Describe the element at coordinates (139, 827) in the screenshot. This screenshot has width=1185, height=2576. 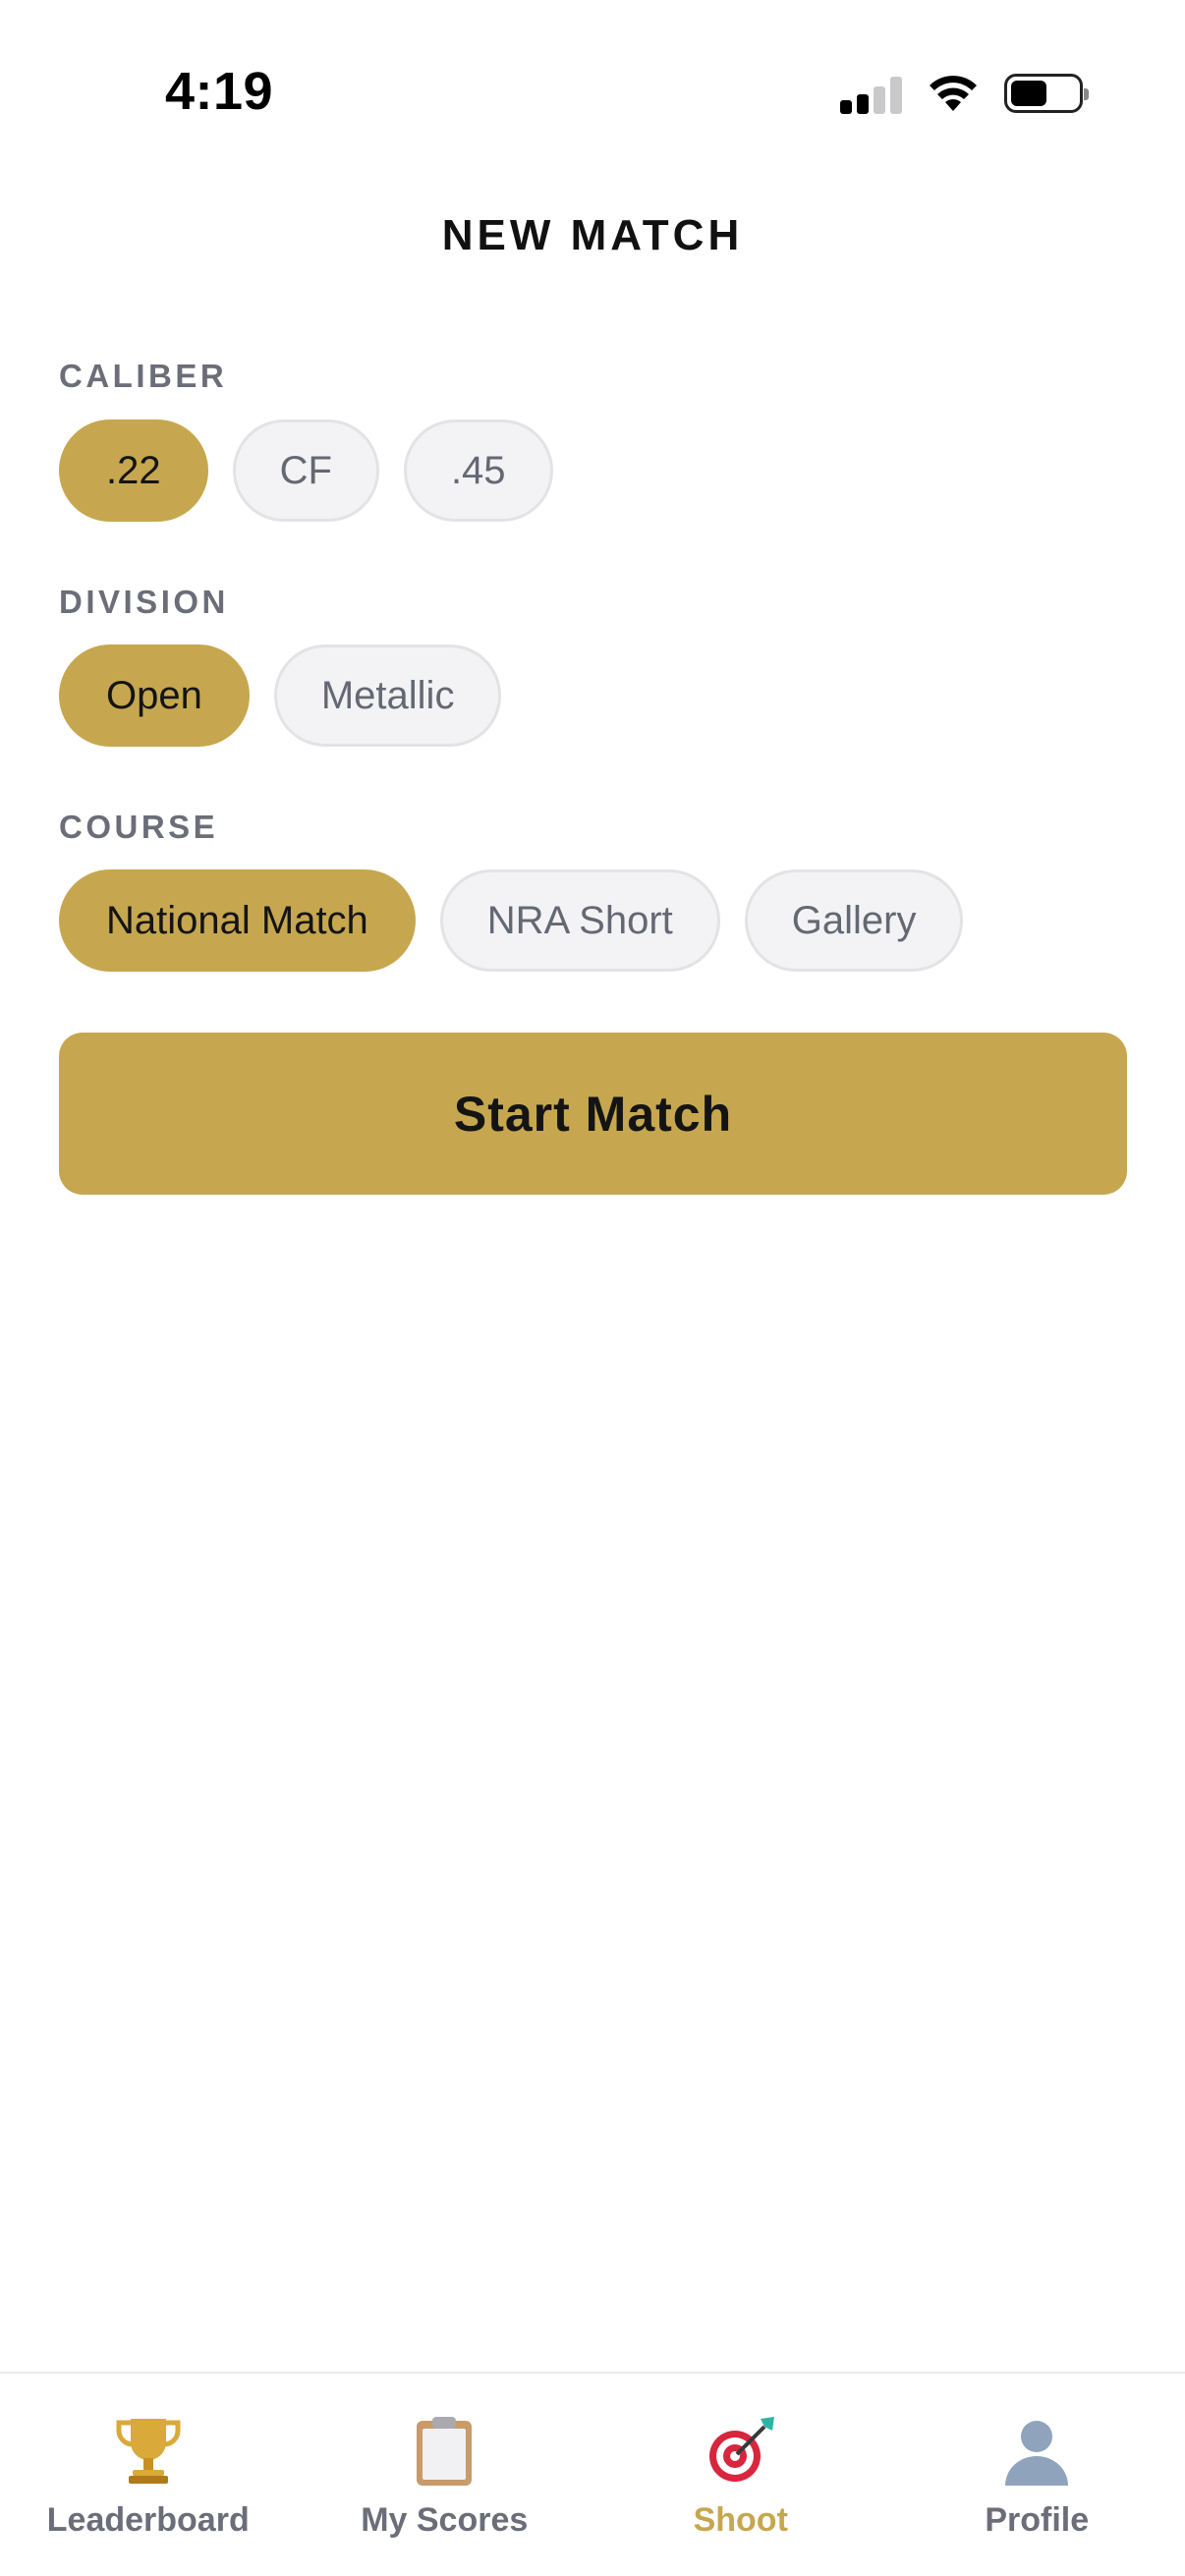
I see `course-label: COURSE` at that location.